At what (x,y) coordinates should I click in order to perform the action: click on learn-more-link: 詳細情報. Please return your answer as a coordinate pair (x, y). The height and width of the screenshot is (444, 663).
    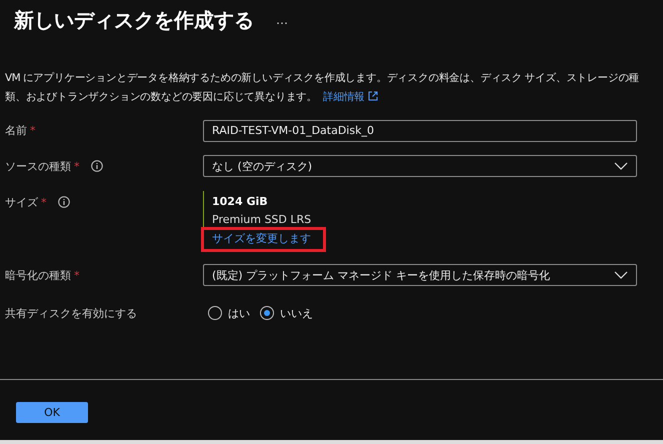
    Looking at the image, I should click on (350, 97).